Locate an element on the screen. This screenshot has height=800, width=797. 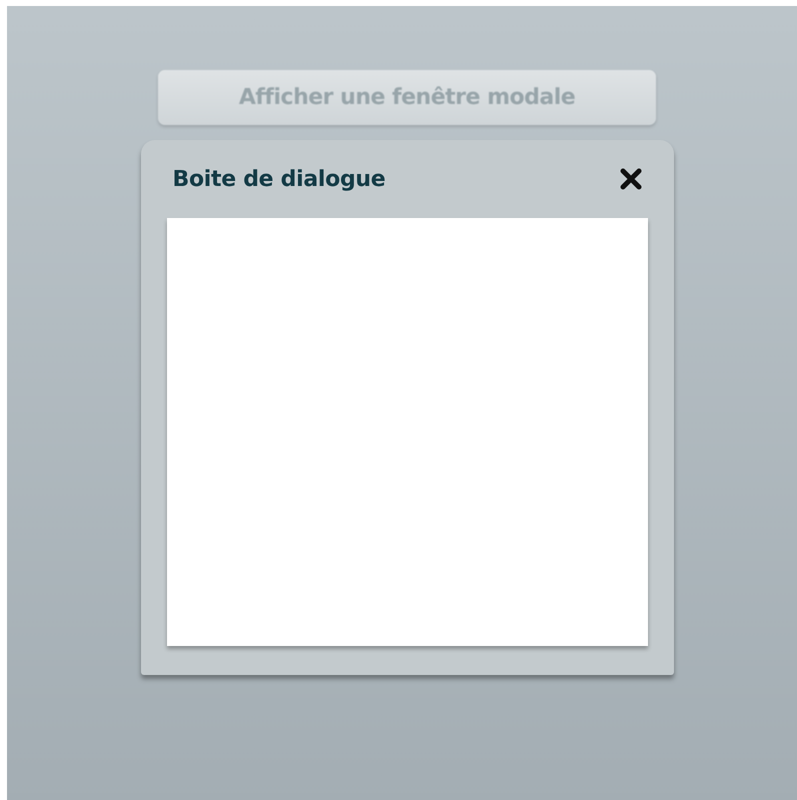
dialog-title: Boite de dialogue is located at coordinates (279, 179).